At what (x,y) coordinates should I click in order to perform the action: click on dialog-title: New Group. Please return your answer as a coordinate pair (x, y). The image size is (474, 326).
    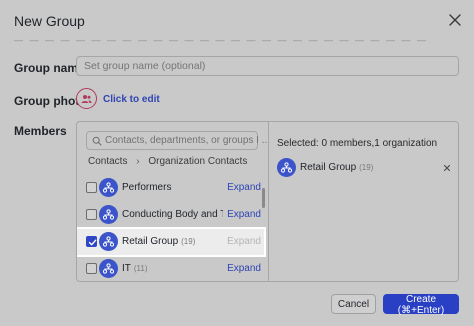
    Looking at the image, I should click on (49, 21).